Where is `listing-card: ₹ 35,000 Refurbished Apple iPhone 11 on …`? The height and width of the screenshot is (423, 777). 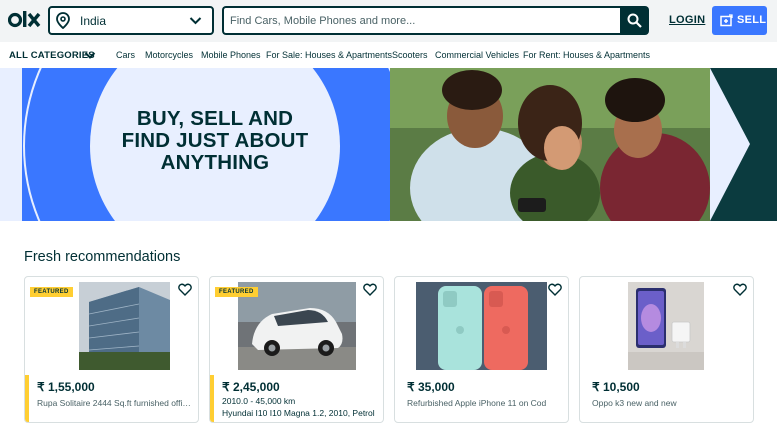
listing-card: ₹ 35,000 Refurbished Apple iPhone 11 on … is located at coordinates (481, 349).